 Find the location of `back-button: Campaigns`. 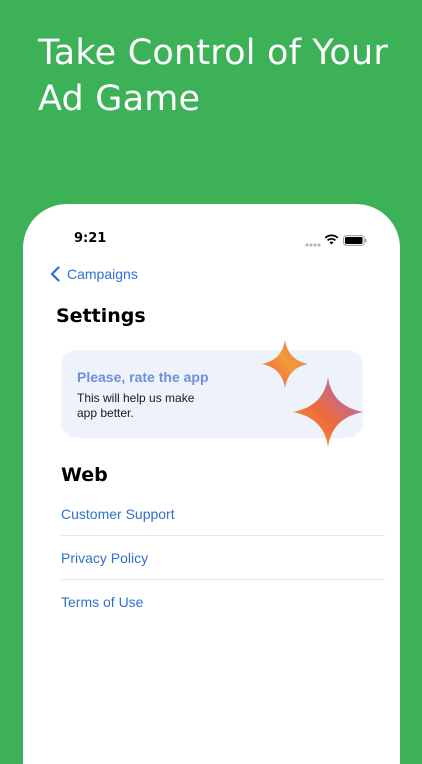

back-button: Campaigns is located at coordinates (94, 274).